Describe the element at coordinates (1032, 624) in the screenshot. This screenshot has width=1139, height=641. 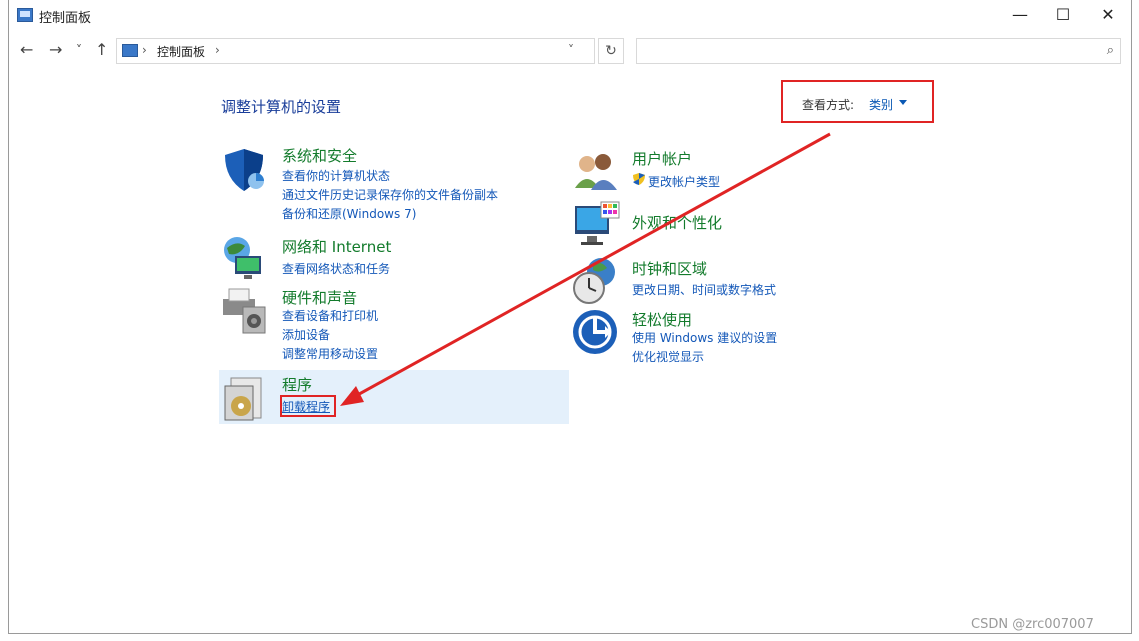
I see `watermark: CSDN @zrc007007` at that location.